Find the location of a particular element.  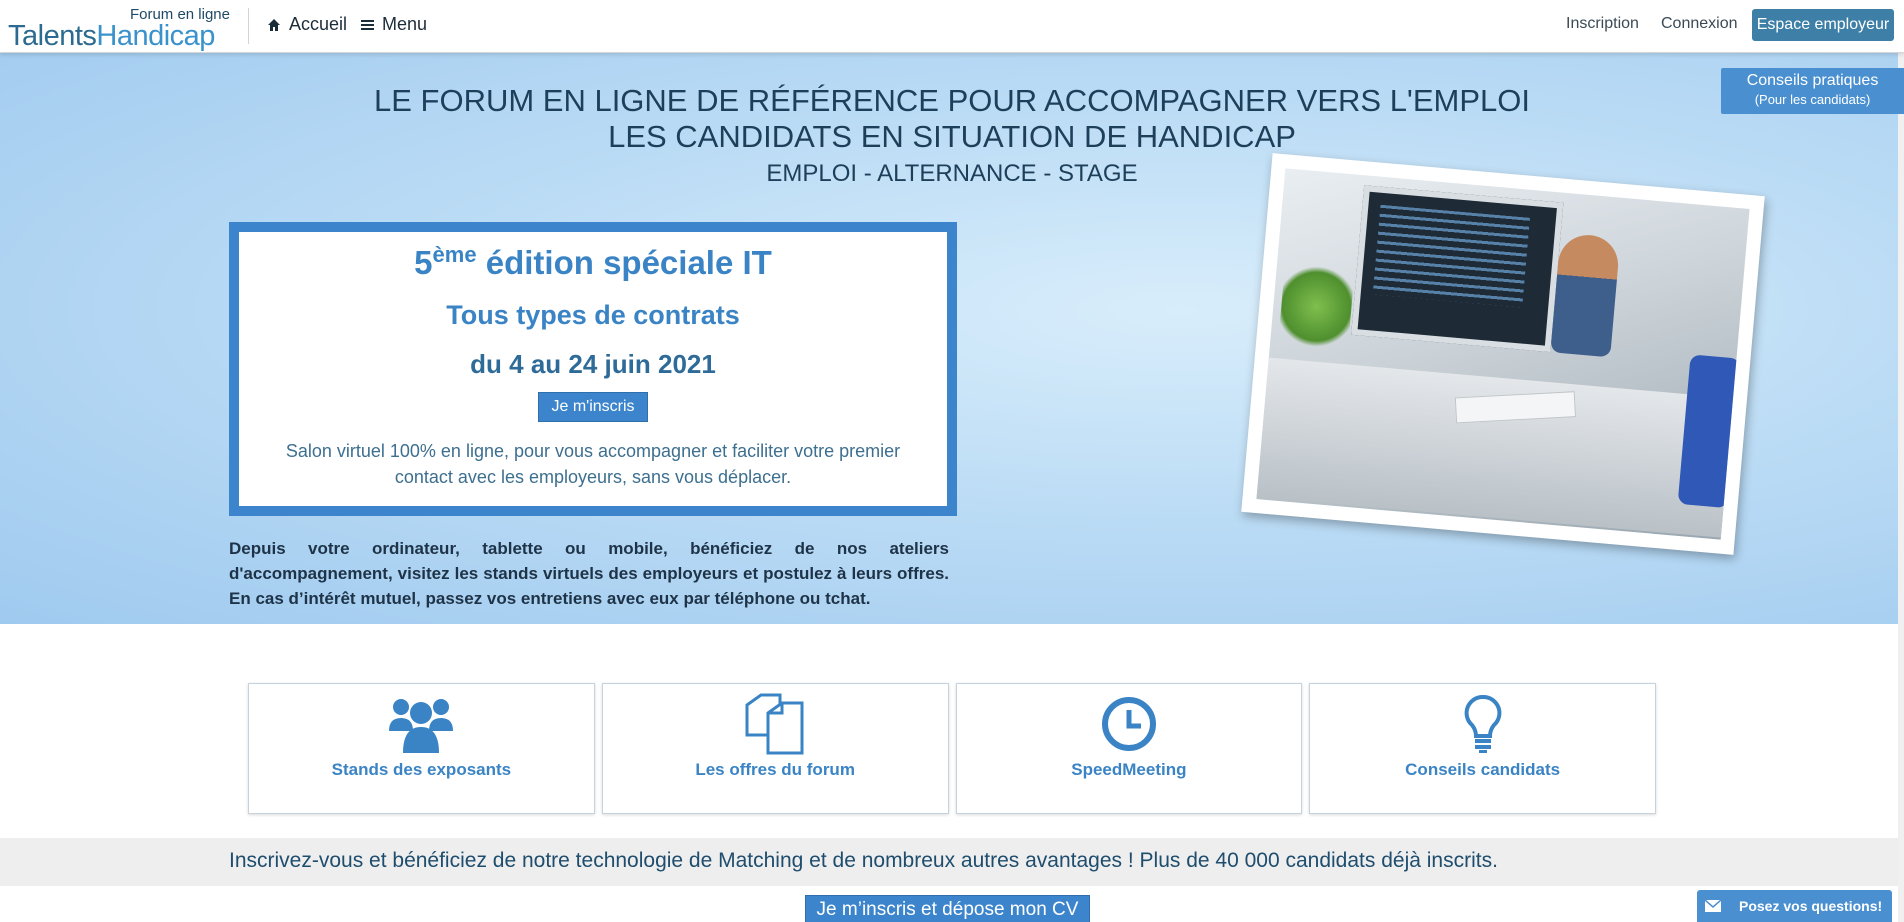

logo-wordmark: TalentsHandicap is located at coordinates (111, 36).